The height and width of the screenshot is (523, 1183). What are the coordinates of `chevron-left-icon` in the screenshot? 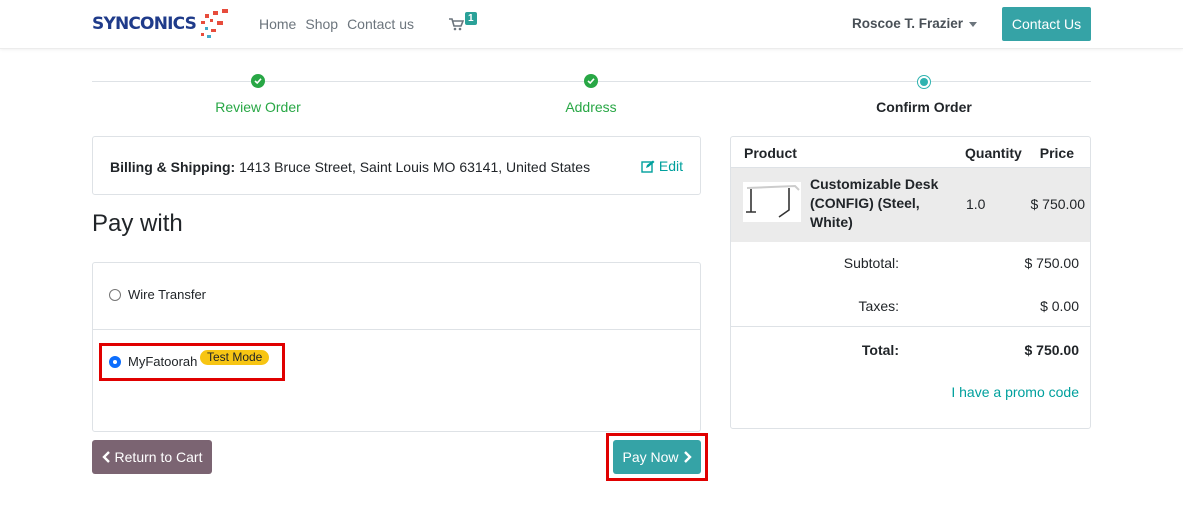 It's located at (105, 457).